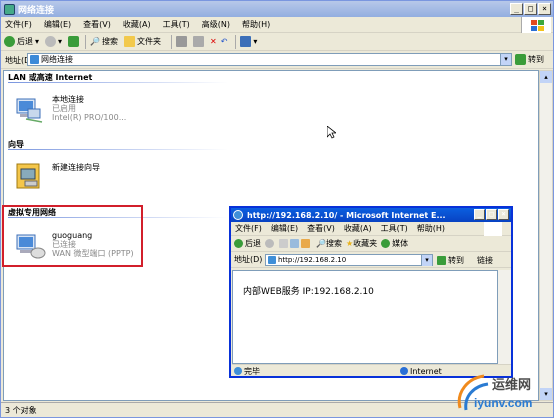 The width and height of the screenshot is (554, 418). I want to click on media-icon, so click(386, 243).